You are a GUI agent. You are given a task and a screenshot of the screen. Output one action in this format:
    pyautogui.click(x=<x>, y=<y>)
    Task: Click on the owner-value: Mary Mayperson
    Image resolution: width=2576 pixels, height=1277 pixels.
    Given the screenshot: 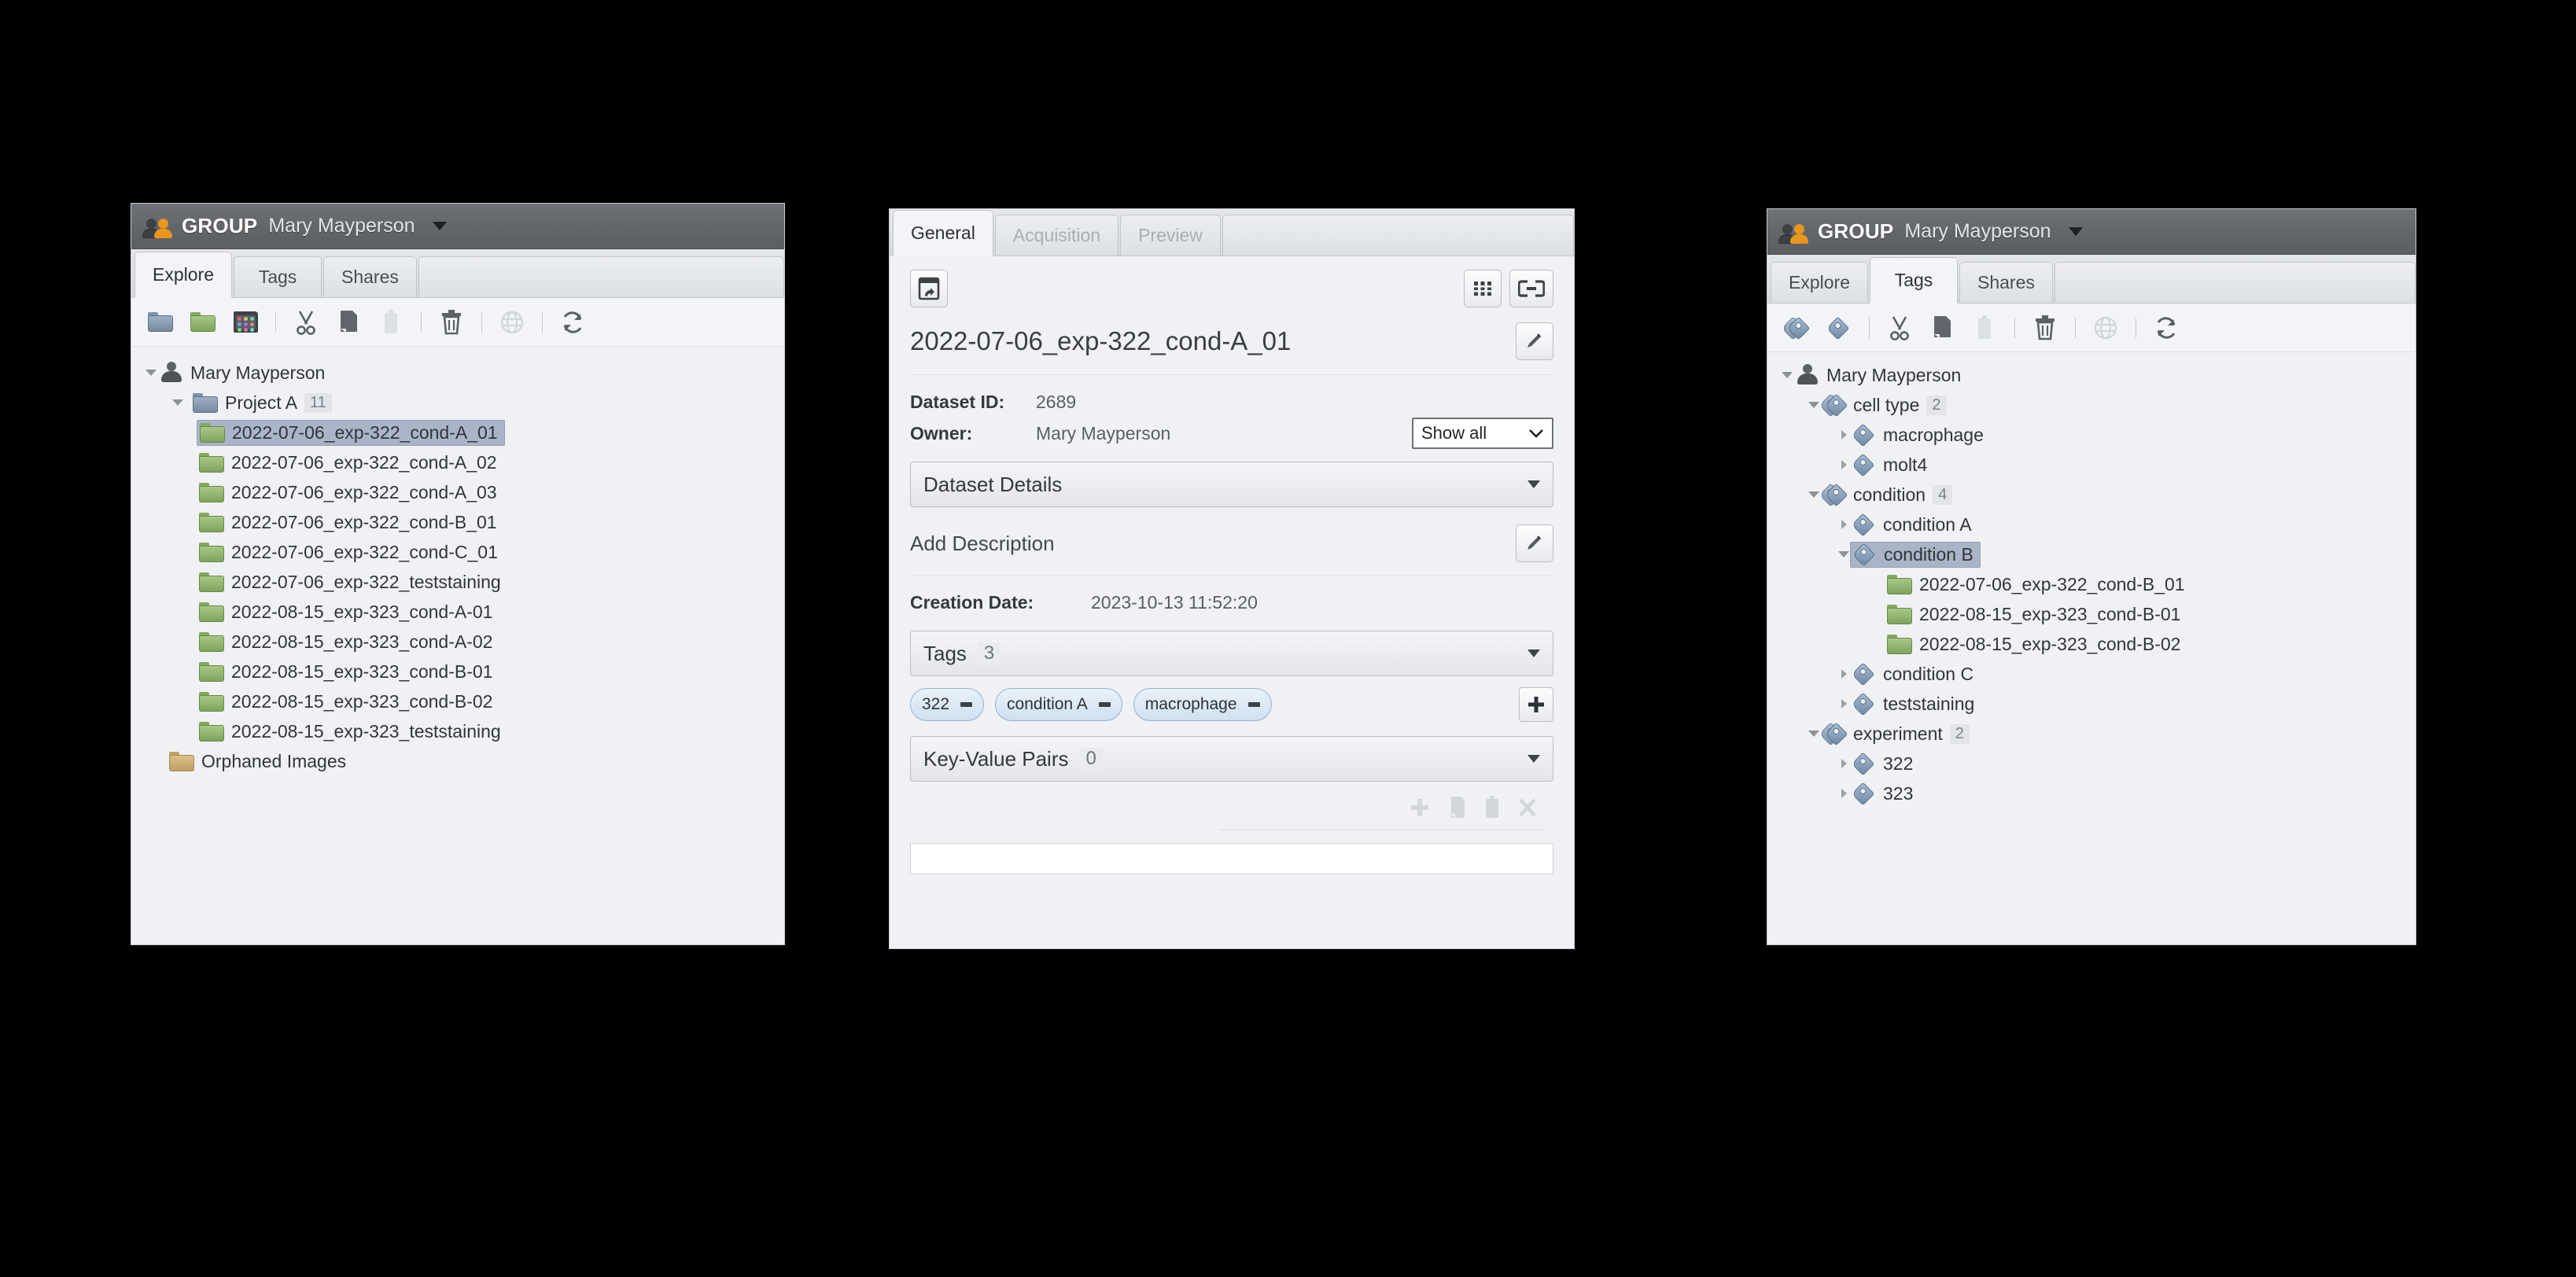 What is the action you would take?
    pyautogui.click(x=1103, y=433)
    